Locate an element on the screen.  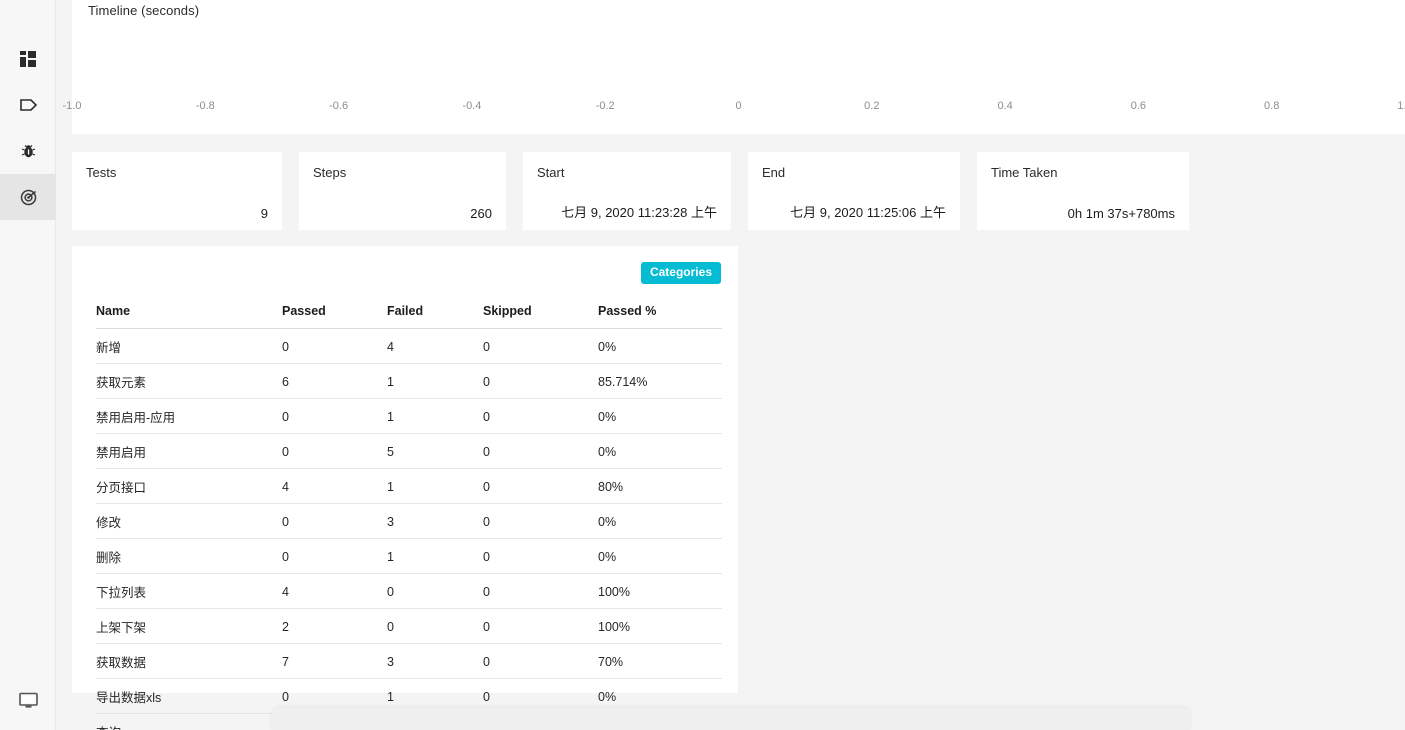
sidebar-item-display is located at coordinates (28, 703).